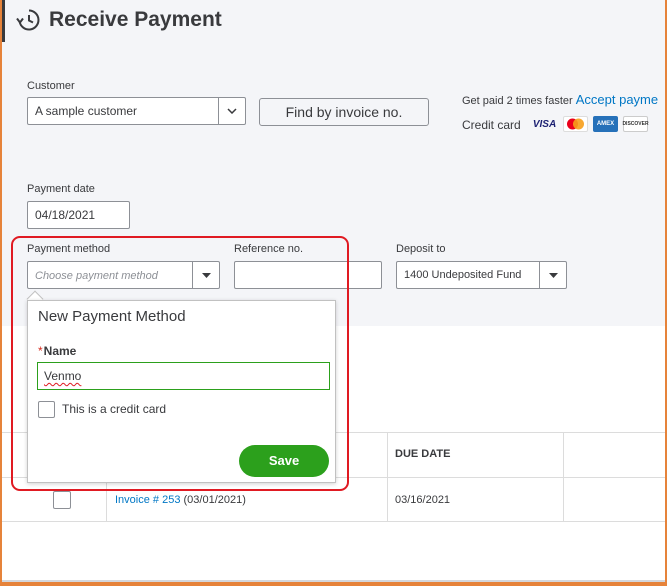  I want to click on visa-logo: VISA, so click(544, 124).